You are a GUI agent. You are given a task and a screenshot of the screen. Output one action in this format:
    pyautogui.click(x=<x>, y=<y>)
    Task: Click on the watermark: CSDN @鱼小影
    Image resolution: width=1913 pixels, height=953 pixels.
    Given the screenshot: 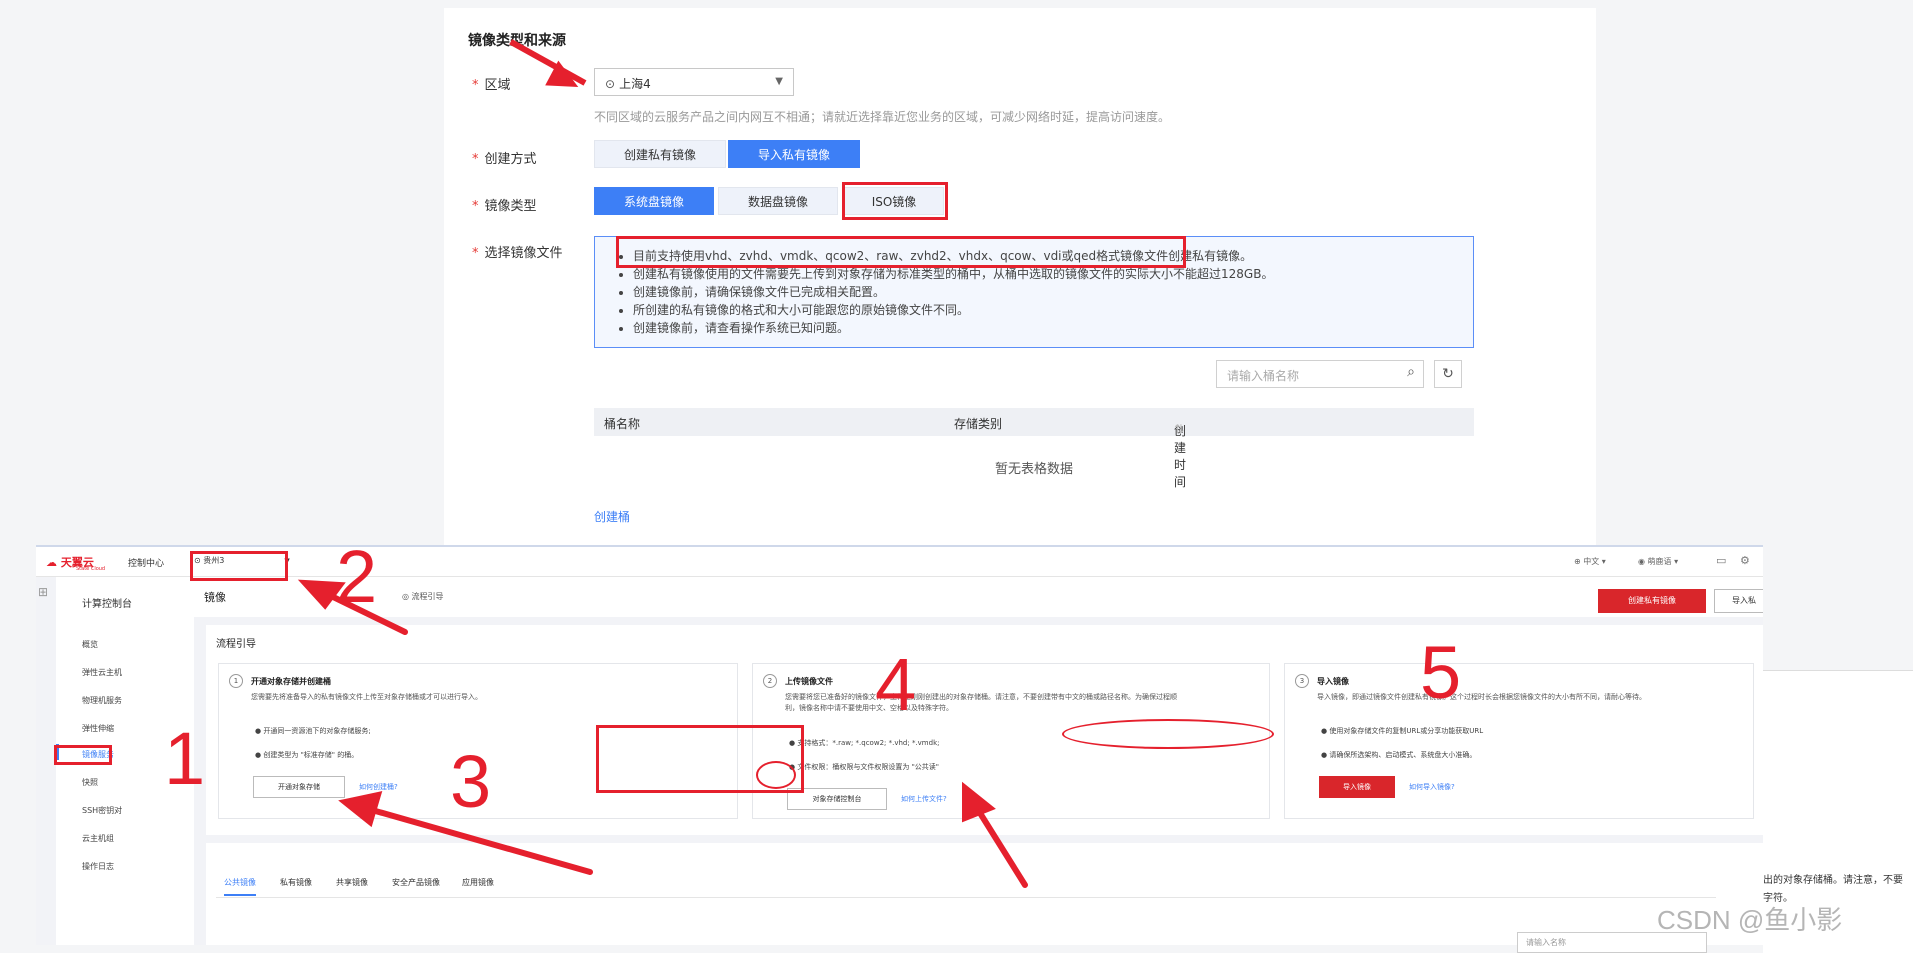 What is the action you would take?
    pyautogui.click(x=1750, y=920)
    